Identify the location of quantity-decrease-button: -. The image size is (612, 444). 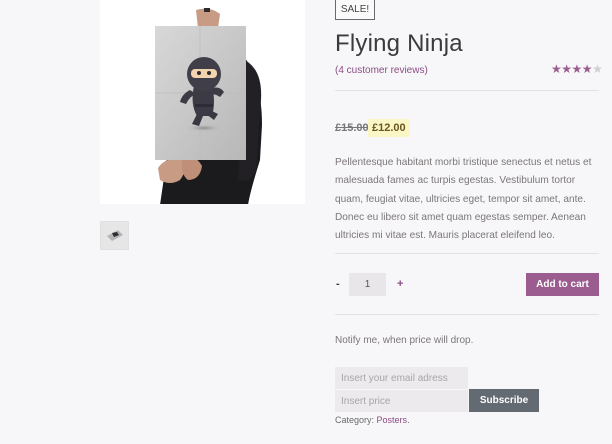
(338, 284).